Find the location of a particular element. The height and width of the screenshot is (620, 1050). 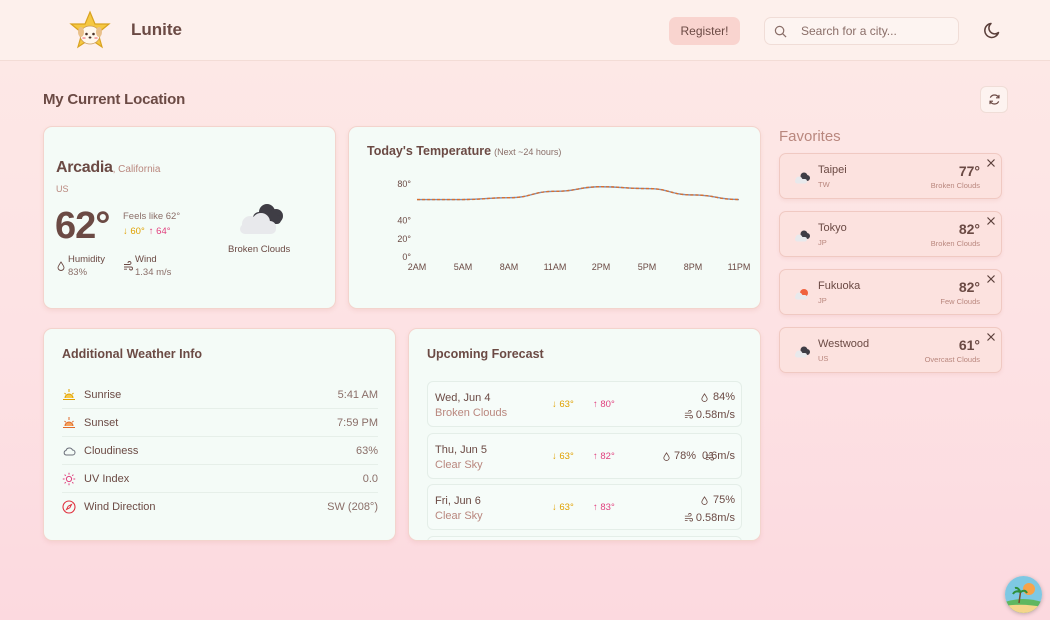

info-label: Sunset is located at coordinates (101, 423).